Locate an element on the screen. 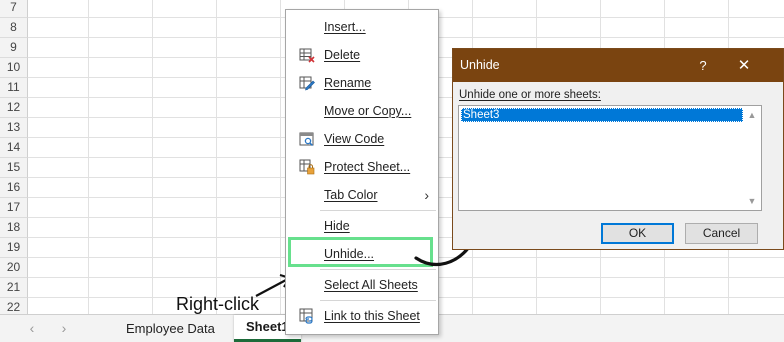 Image resolution: width=784 pixels, height=342 pixels. menu-item-label: Hide is located at coordinates (337, 226).